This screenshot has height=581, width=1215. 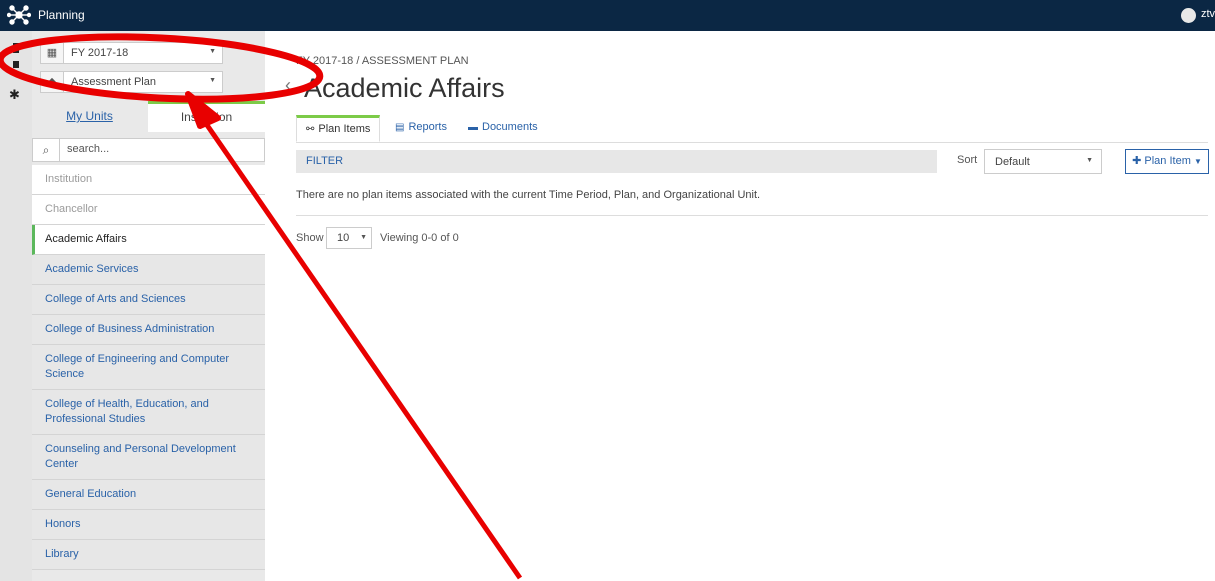 What do you see at coordinates (148, 240) in the screenshot?
I see `list-item-active: Academic Affairs` at bounding box center [148, 240].